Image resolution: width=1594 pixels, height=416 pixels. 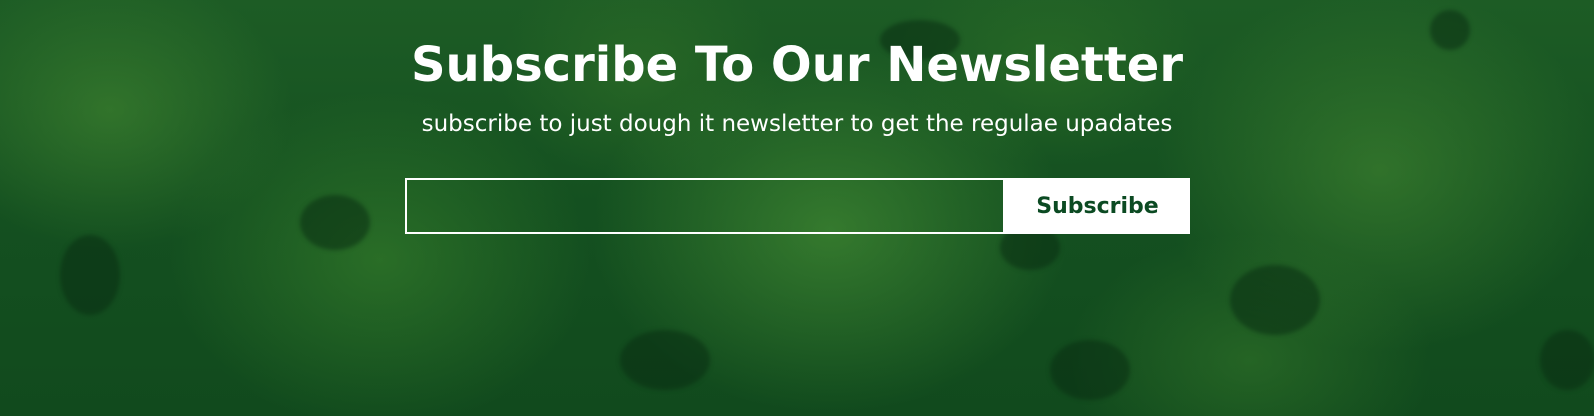 What do you see at coordinates (1097, 206) in the screenshot?
I see `subscribe-button: Subscribe` at bounding box center [1097, 206].